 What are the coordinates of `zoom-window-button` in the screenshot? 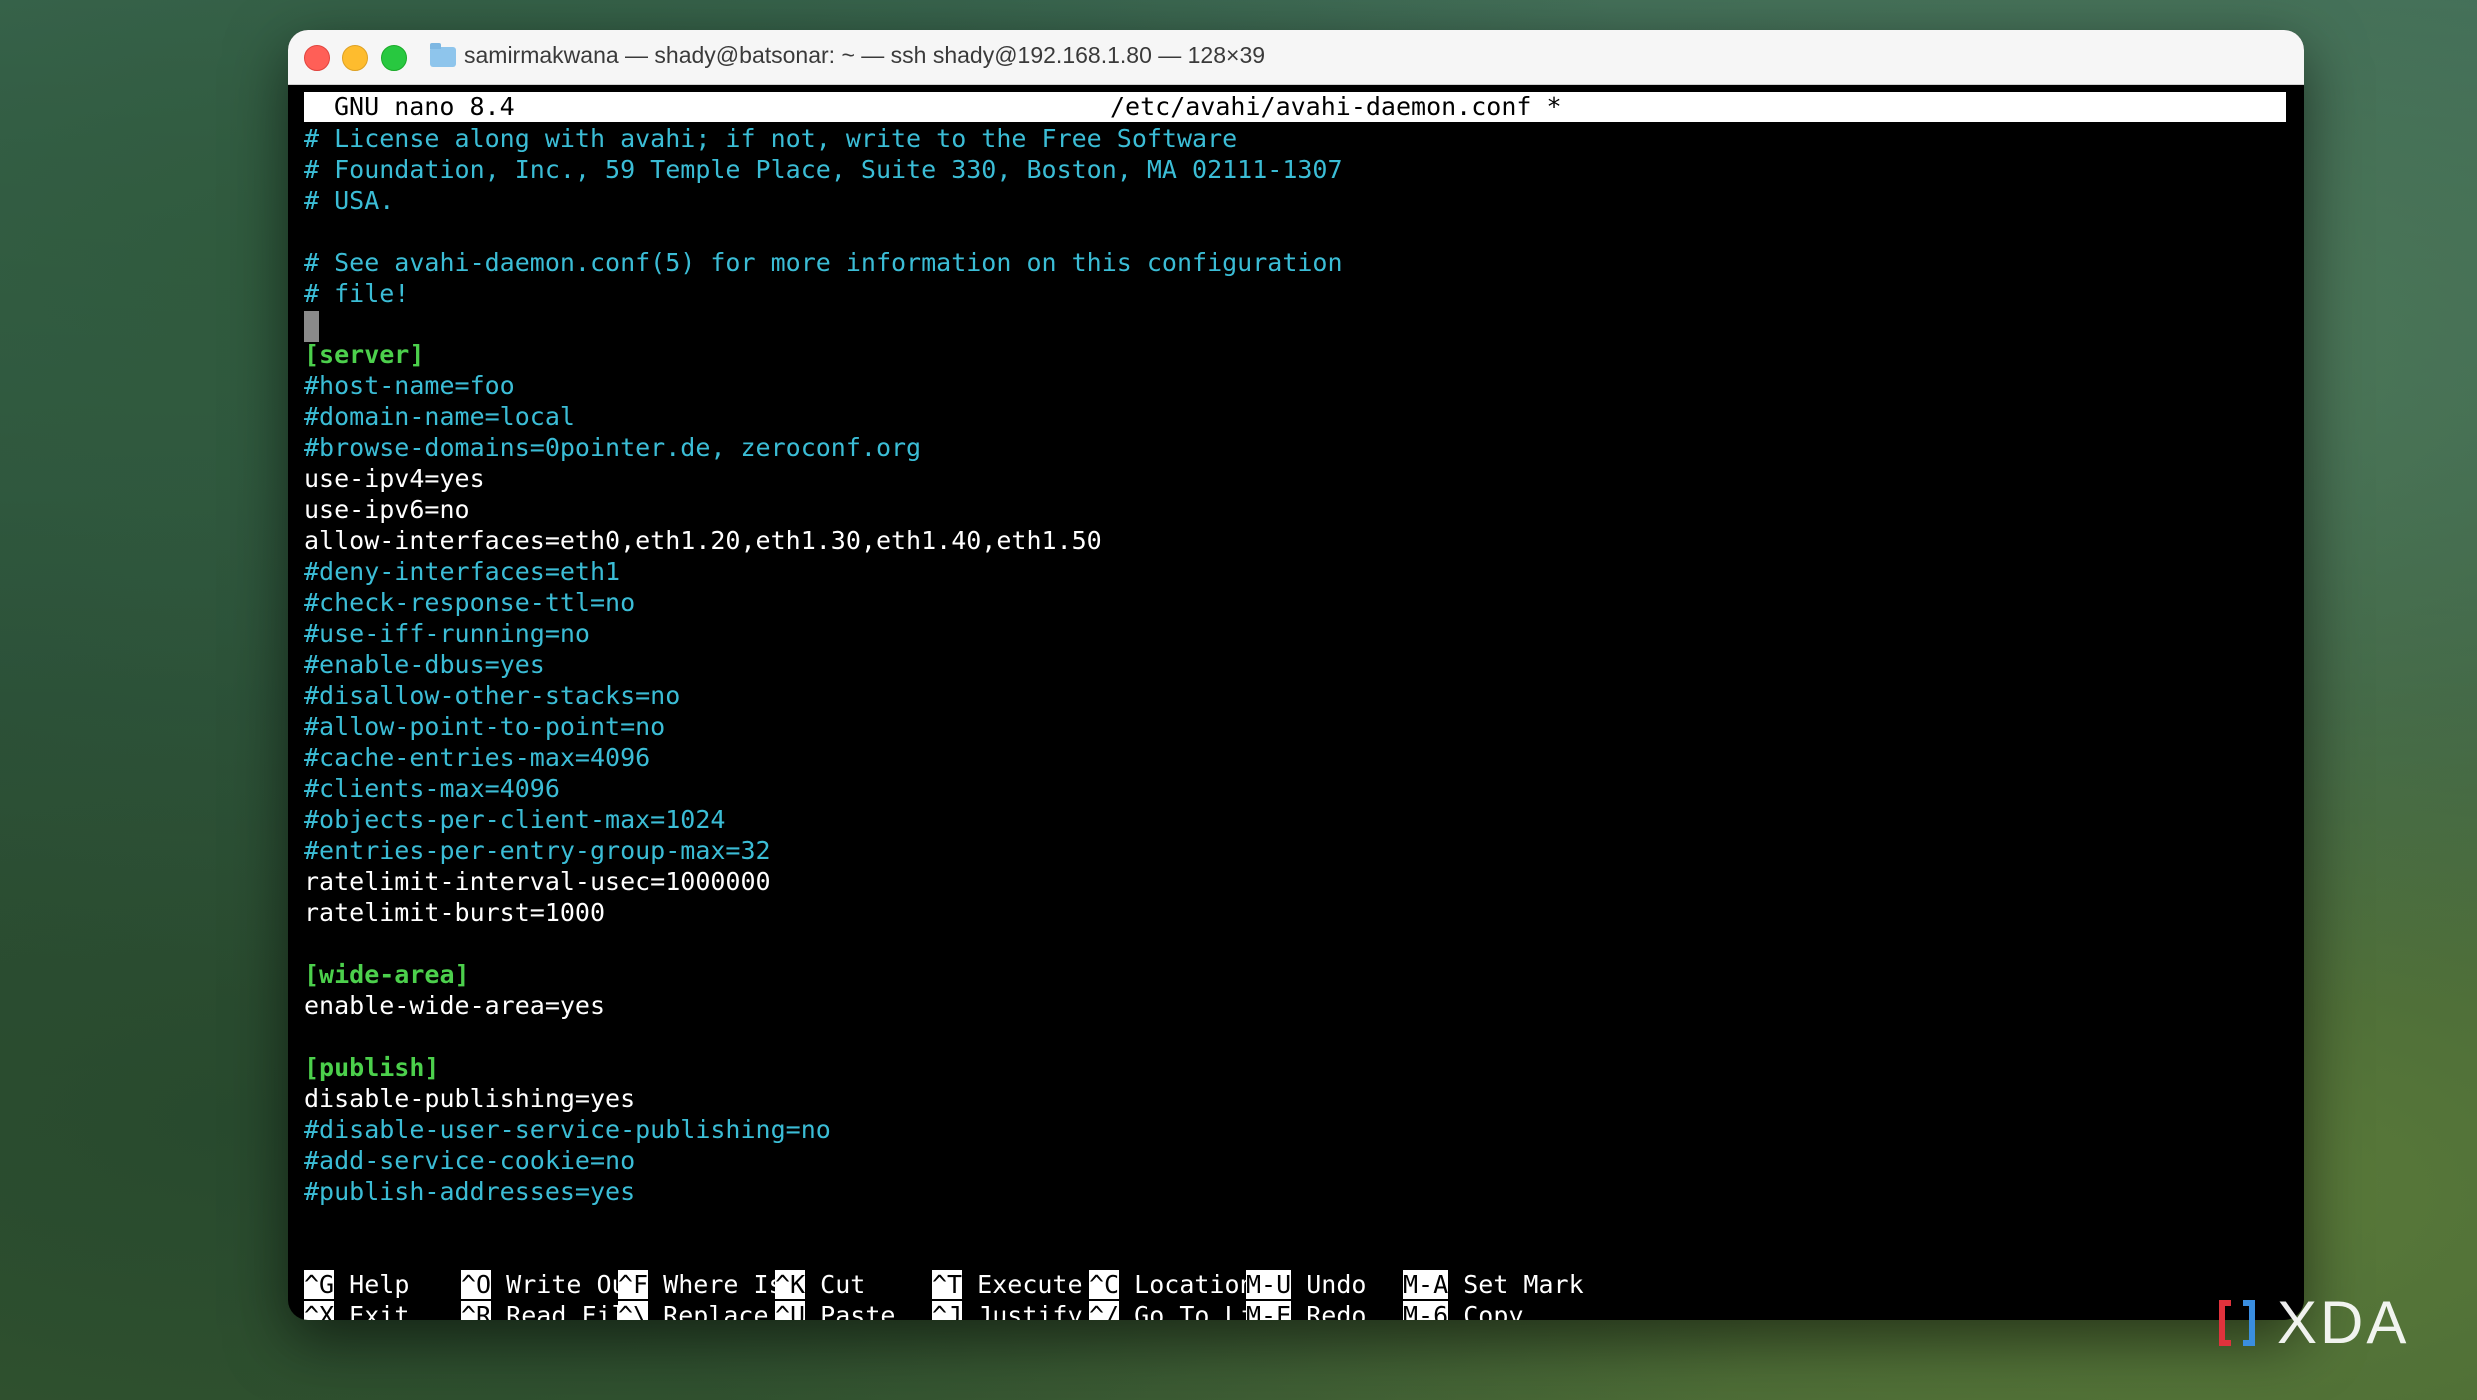 It's located at (394, 58).